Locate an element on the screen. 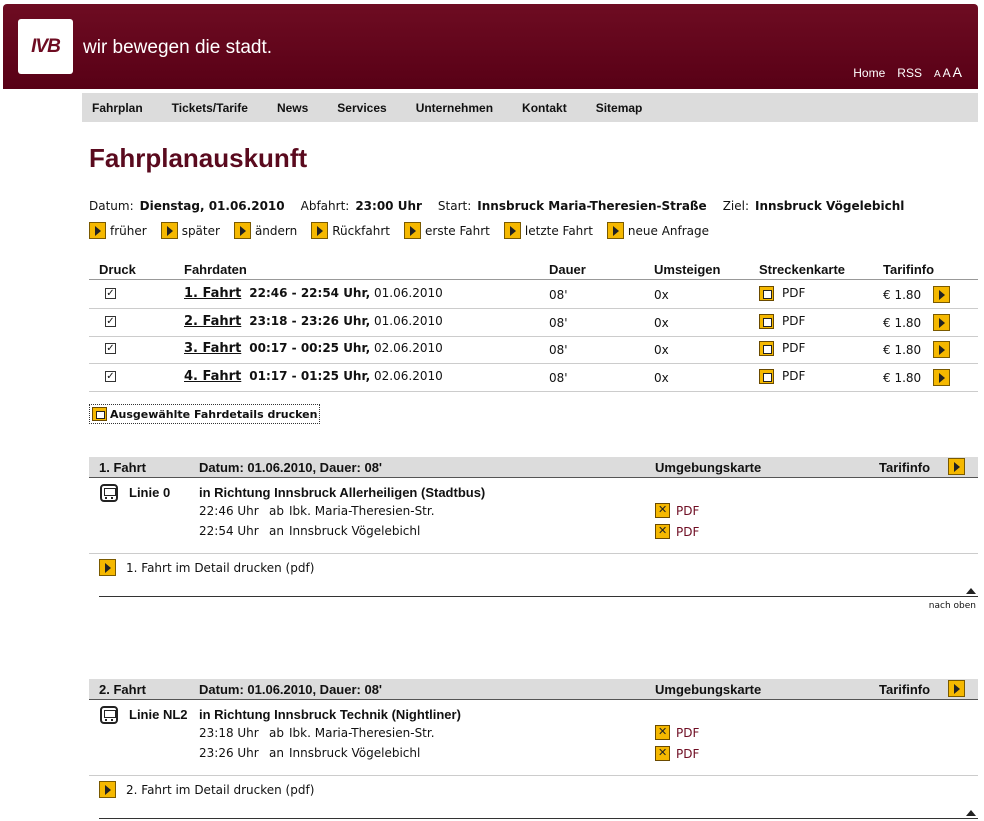 Image resolution: width=984 pixels, height=821 pixels. fahrt-link: 4. Fahrt is located at coordinates (212, 376).